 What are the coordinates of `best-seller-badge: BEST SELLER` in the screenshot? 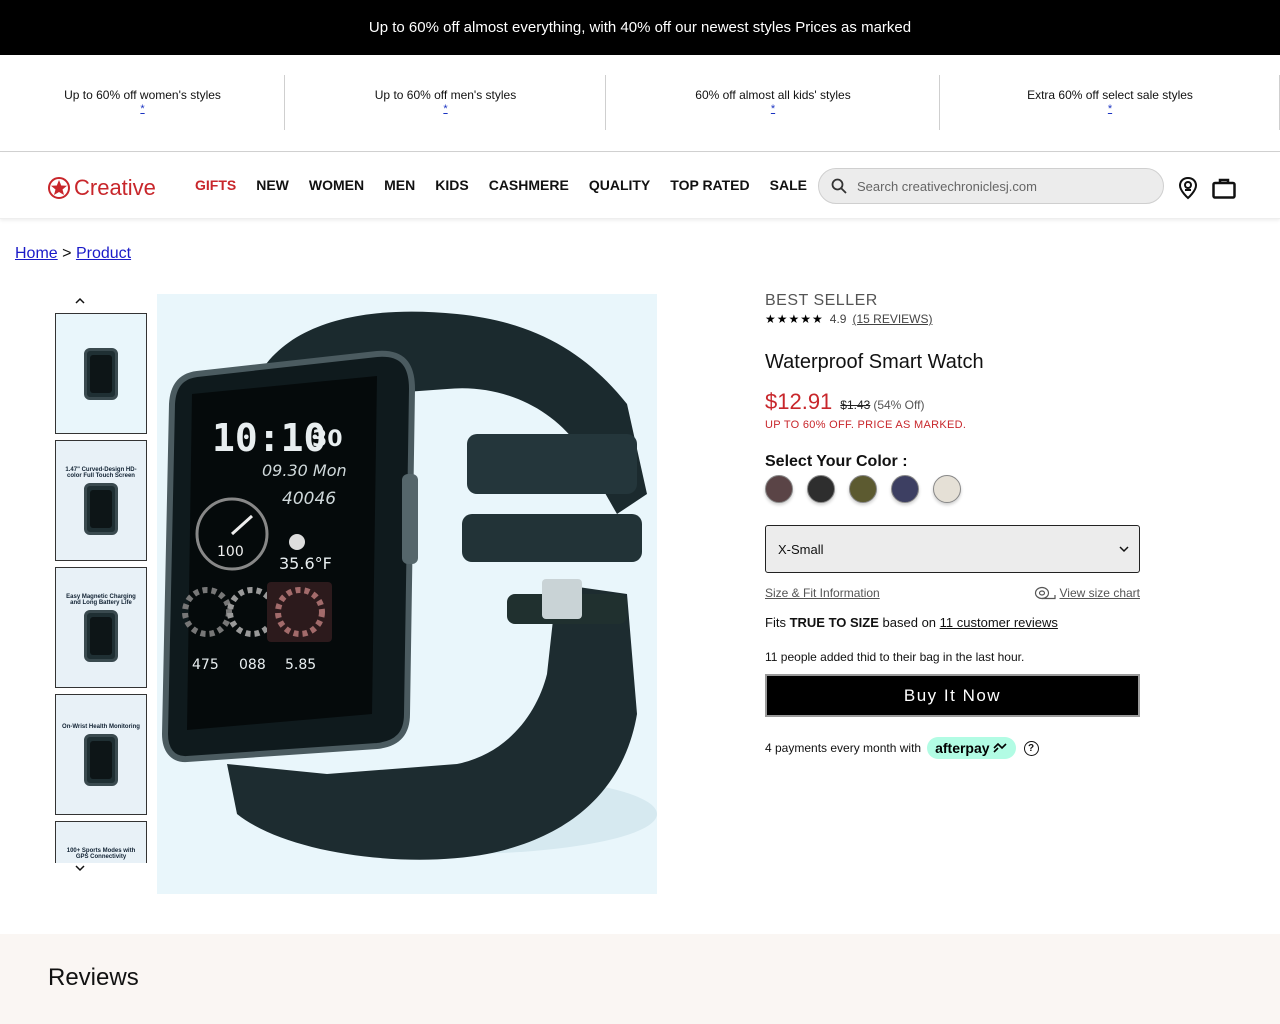 It's located at (821, 300).